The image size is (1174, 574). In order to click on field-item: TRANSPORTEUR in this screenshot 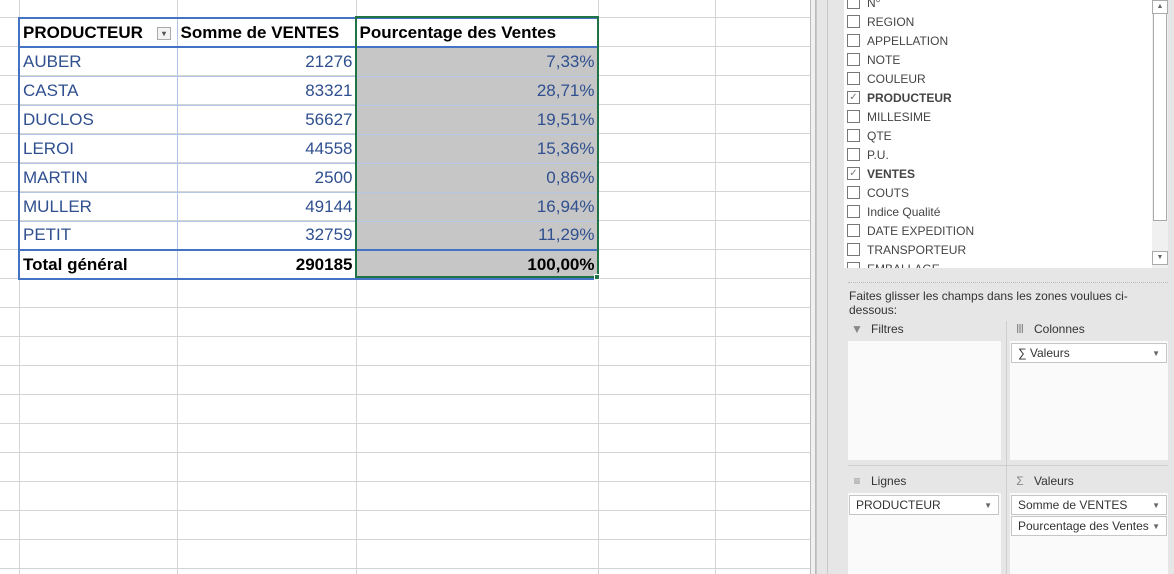, I will do `click(906, 249)`.